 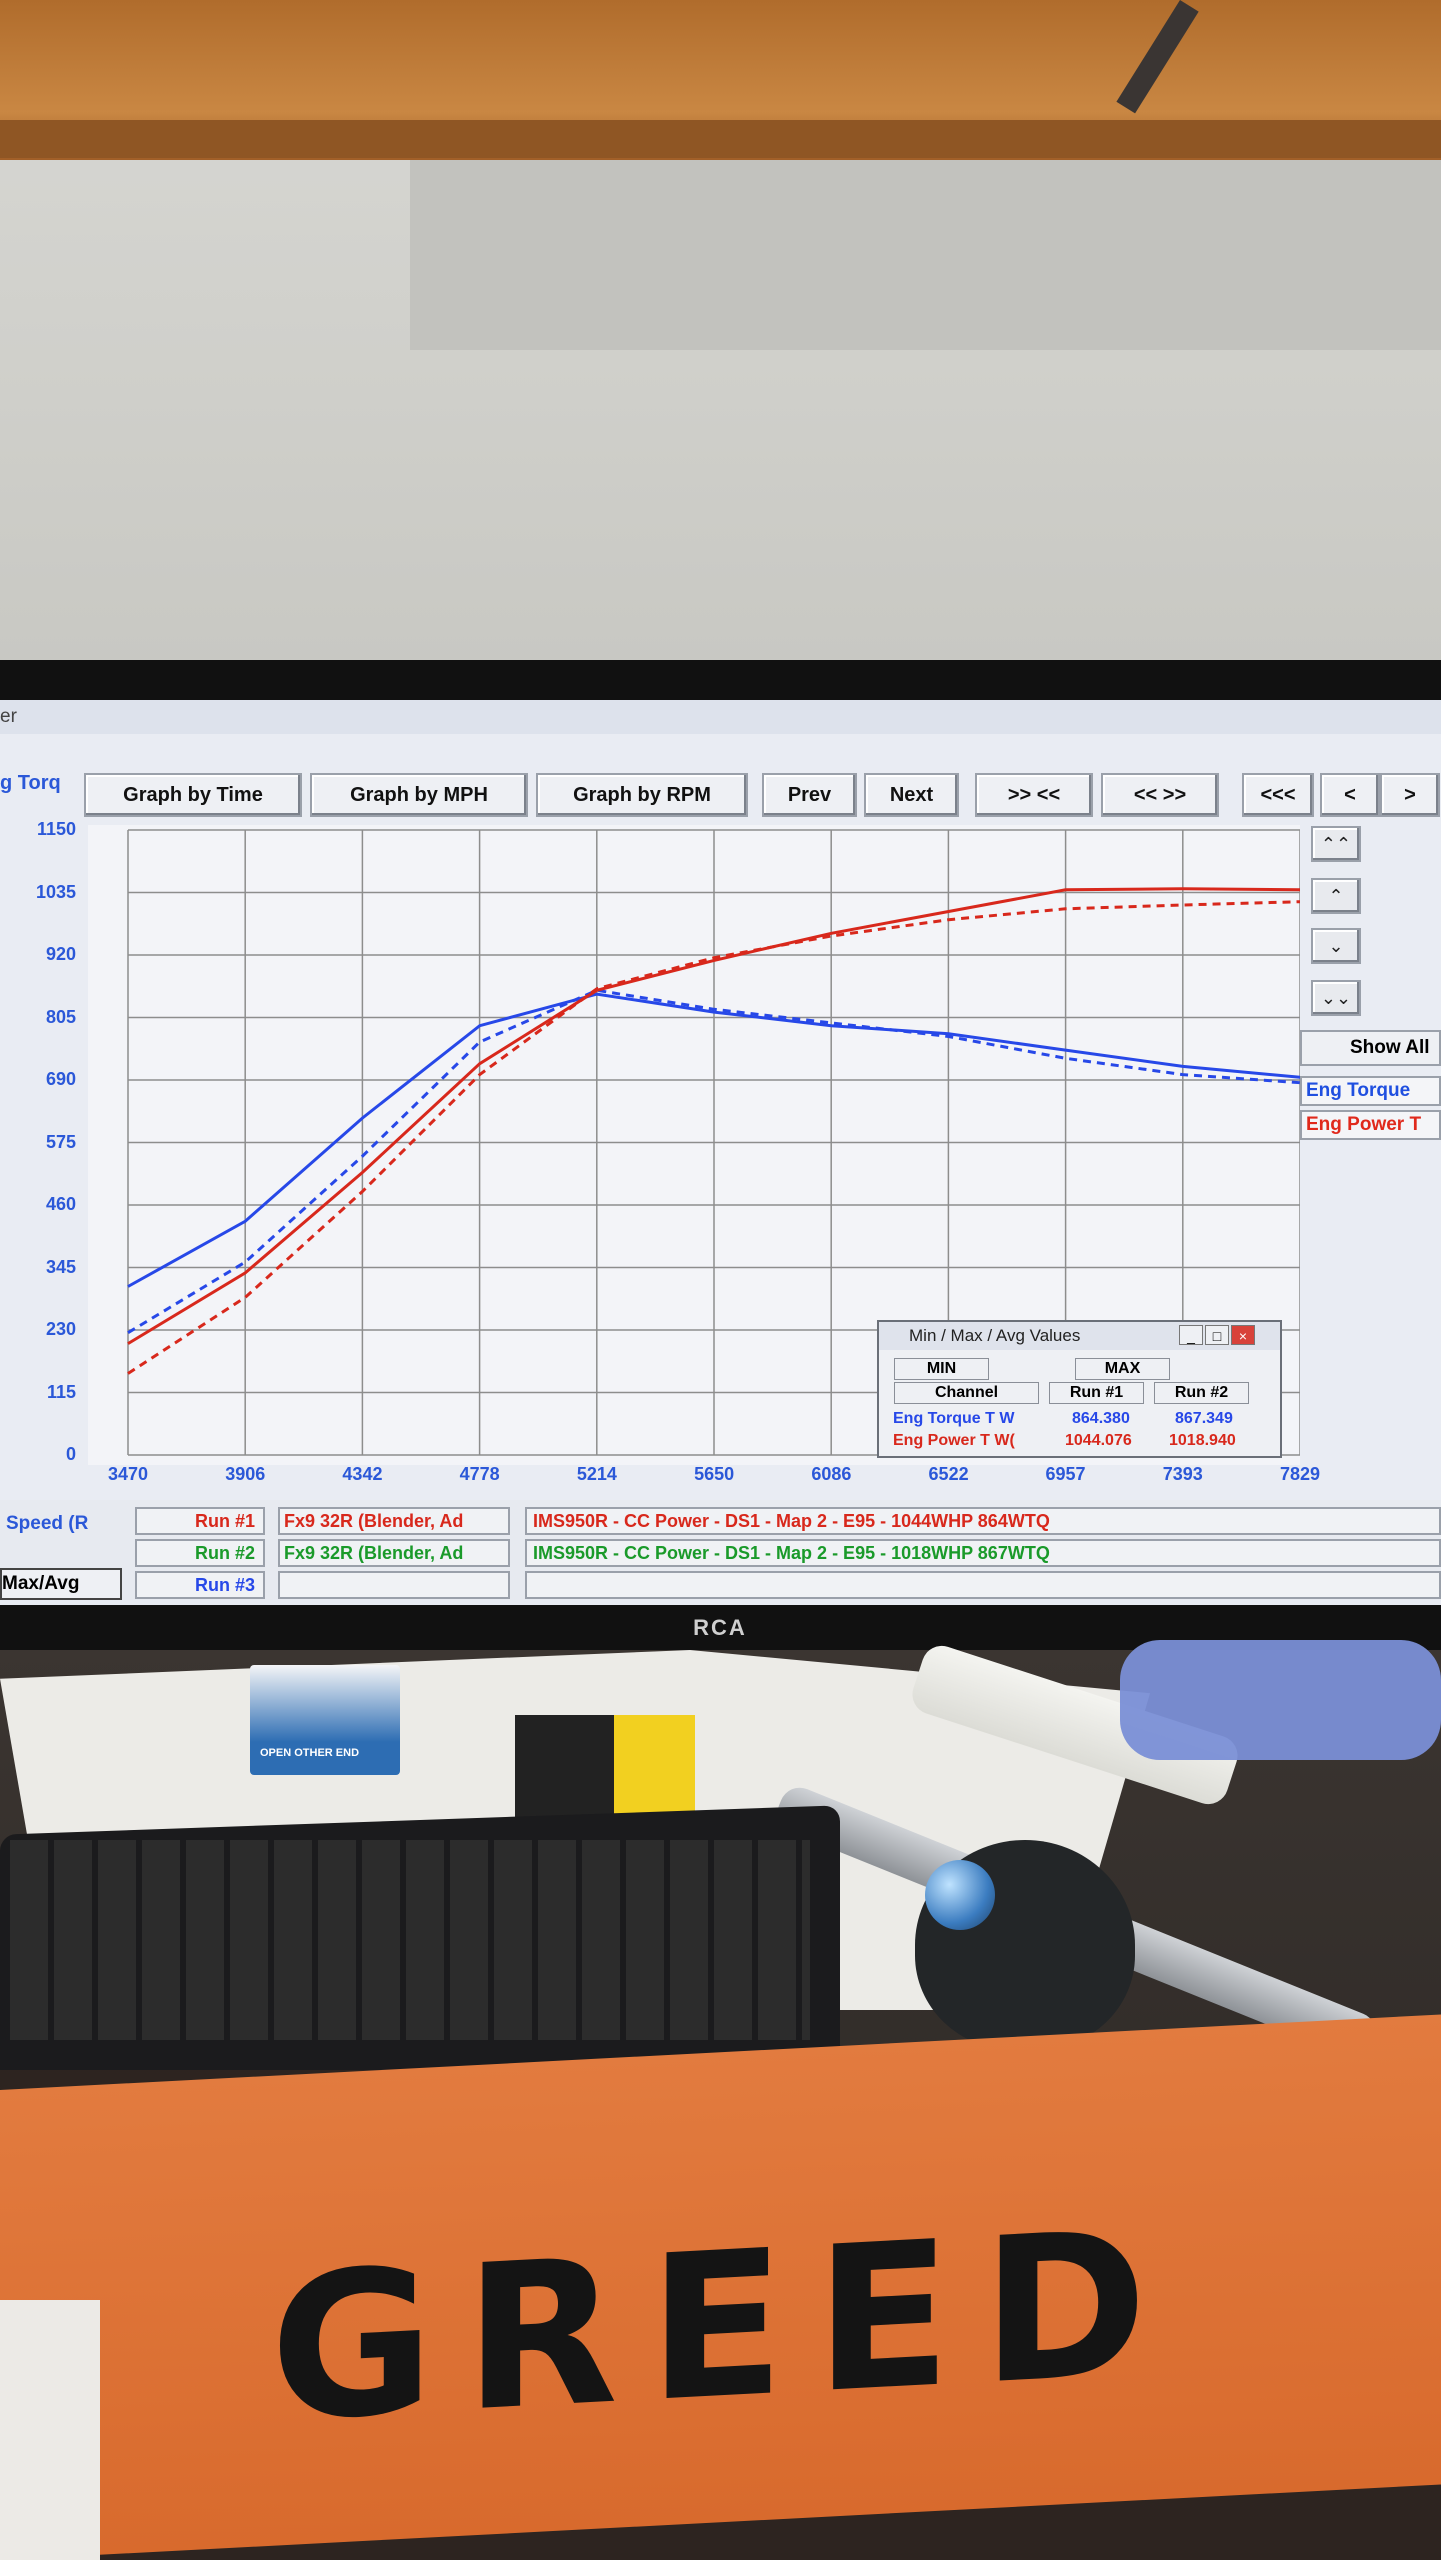 What do you see at coordinates (410, 1940) in the screenshot?
I see `keyboard-keys` at bounding box center [410, 1940].